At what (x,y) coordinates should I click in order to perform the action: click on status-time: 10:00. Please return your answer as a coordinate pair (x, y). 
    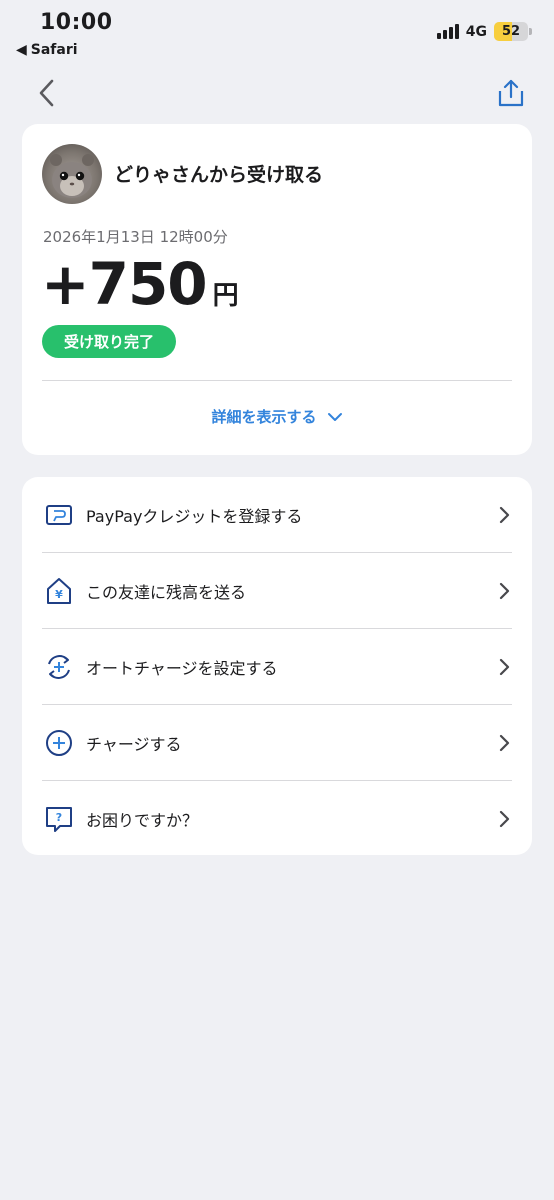
    Looking at the image, I should click on (76, 22).